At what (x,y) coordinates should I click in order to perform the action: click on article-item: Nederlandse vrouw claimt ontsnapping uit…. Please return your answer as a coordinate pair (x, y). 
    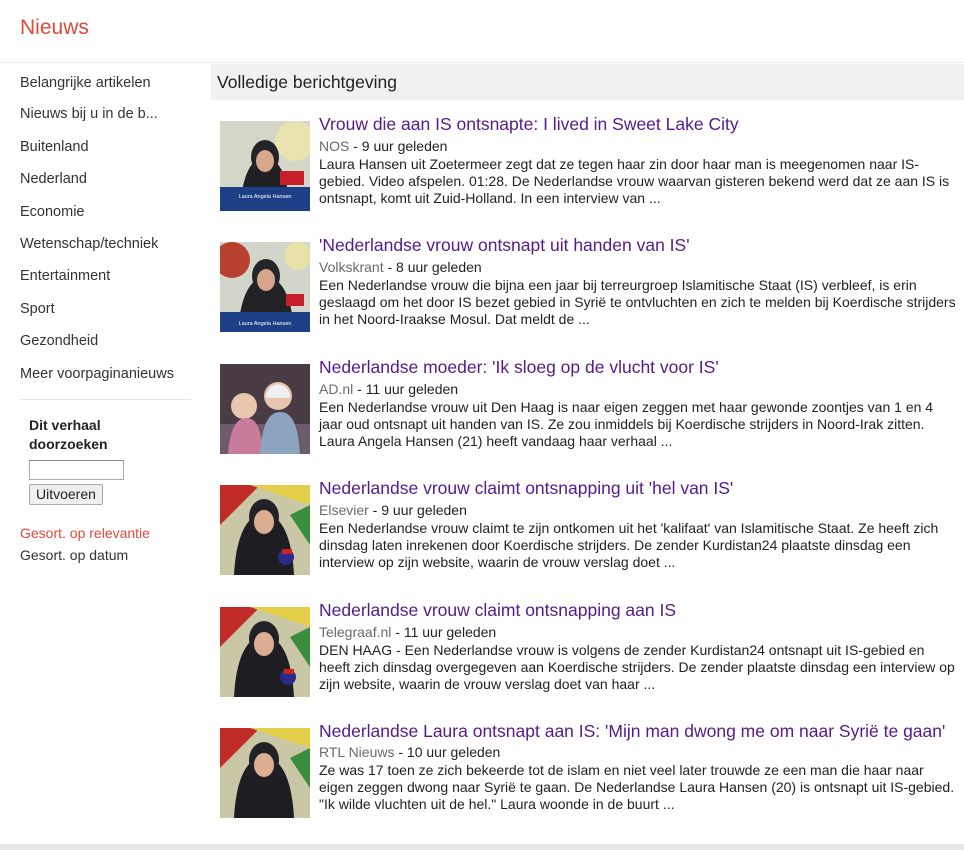
    Looking at the image, I should click on (592, 538).